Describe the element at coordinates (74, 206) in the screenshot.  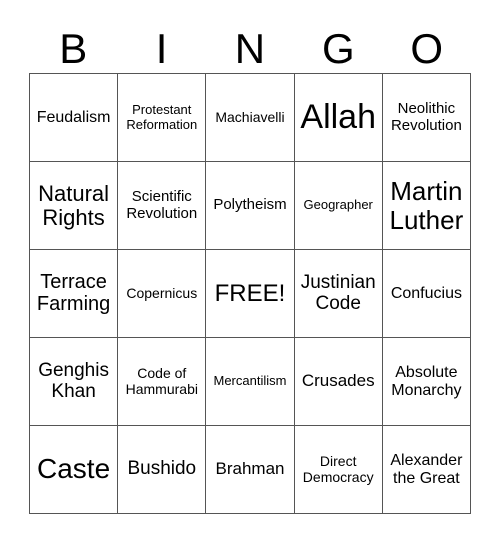
I see `bingo-cell: Natural Rights` at that location.